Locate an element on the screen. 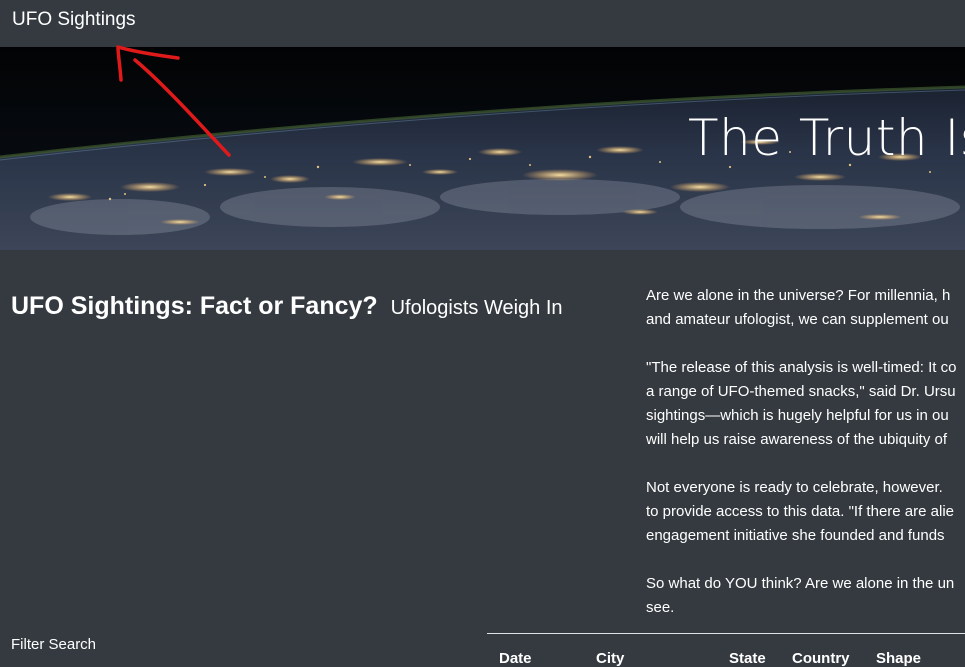 Image resolution: width=965 pixels, height=667 pixels. hero-title: The Truth Is is located at coordinates (826, 138).